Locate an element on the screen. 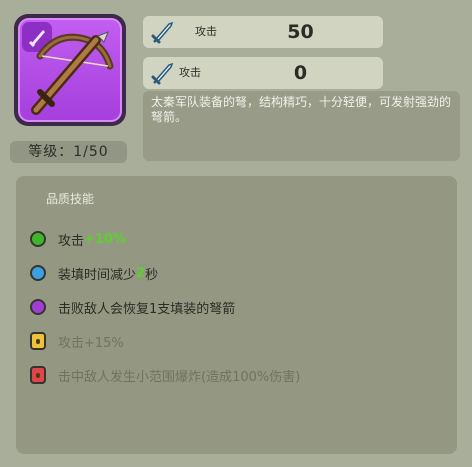  panel-title: 品质技能 is located at coordinates (70, 199).